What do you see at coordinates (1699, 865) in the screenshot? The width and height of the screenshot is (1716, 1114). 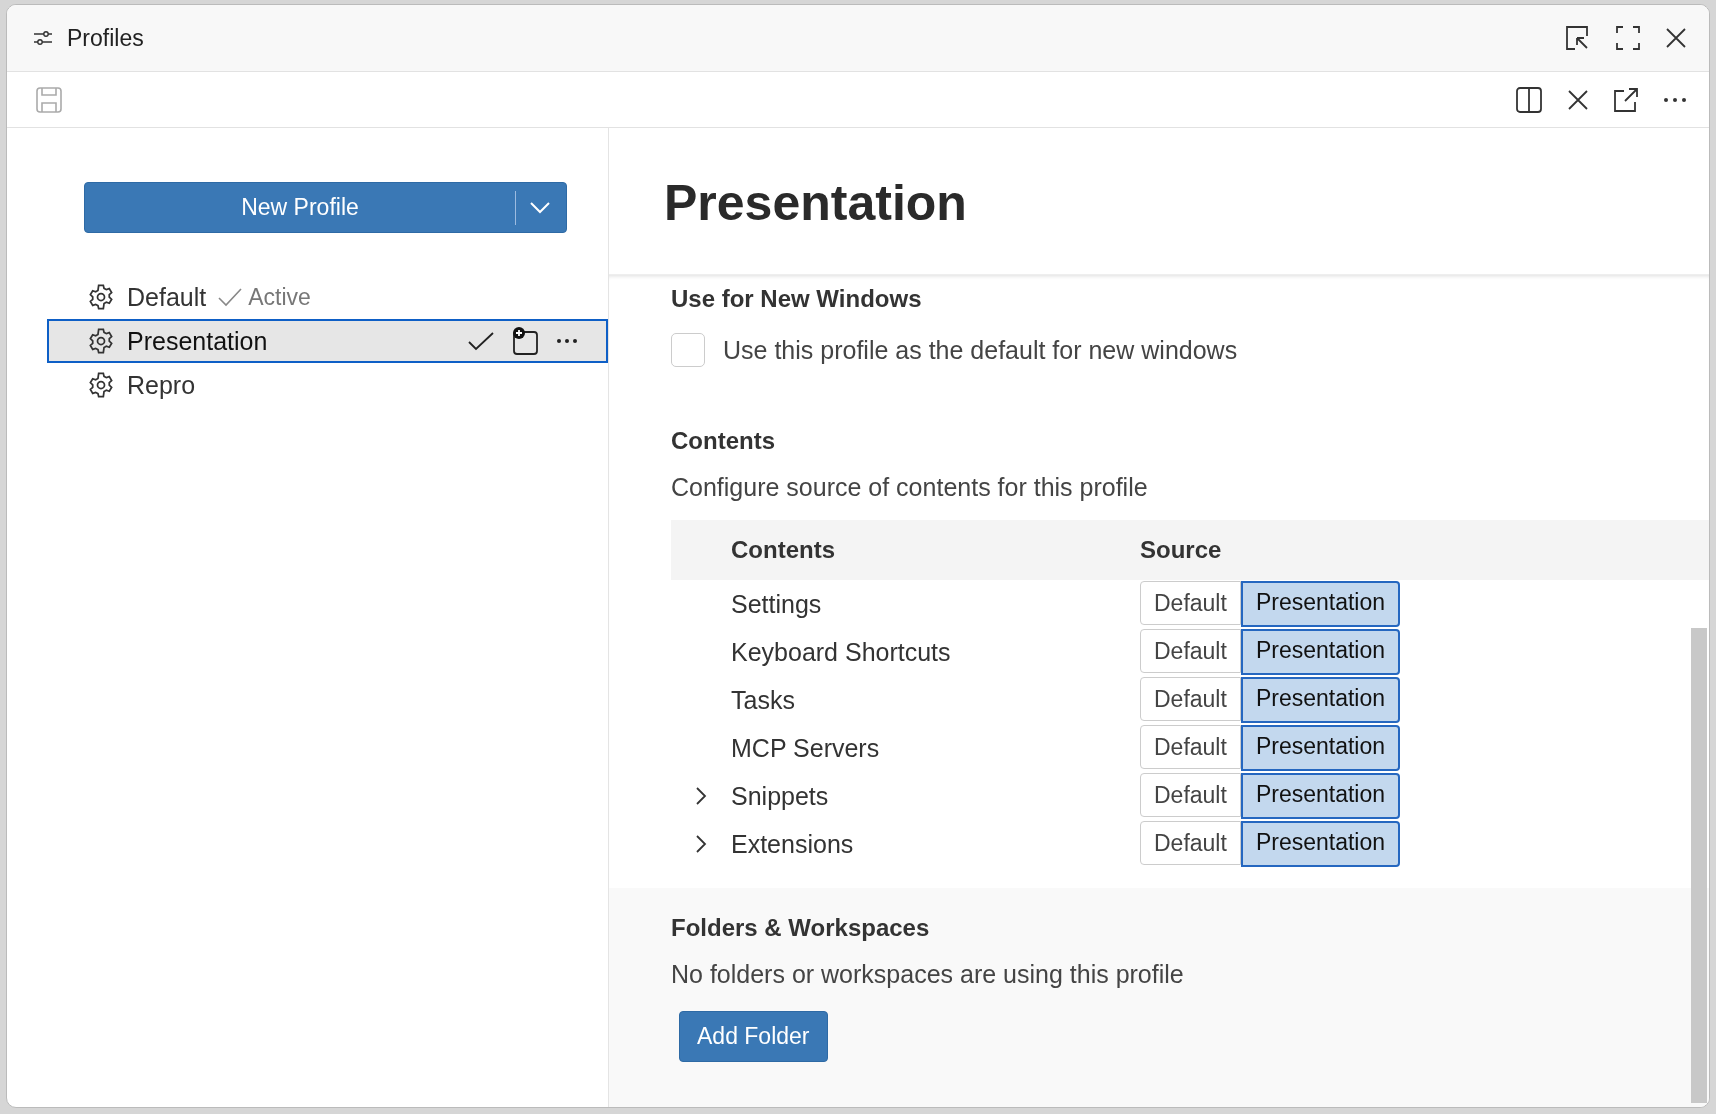 I see `scrollbar` at bounding box center [1699, 865].